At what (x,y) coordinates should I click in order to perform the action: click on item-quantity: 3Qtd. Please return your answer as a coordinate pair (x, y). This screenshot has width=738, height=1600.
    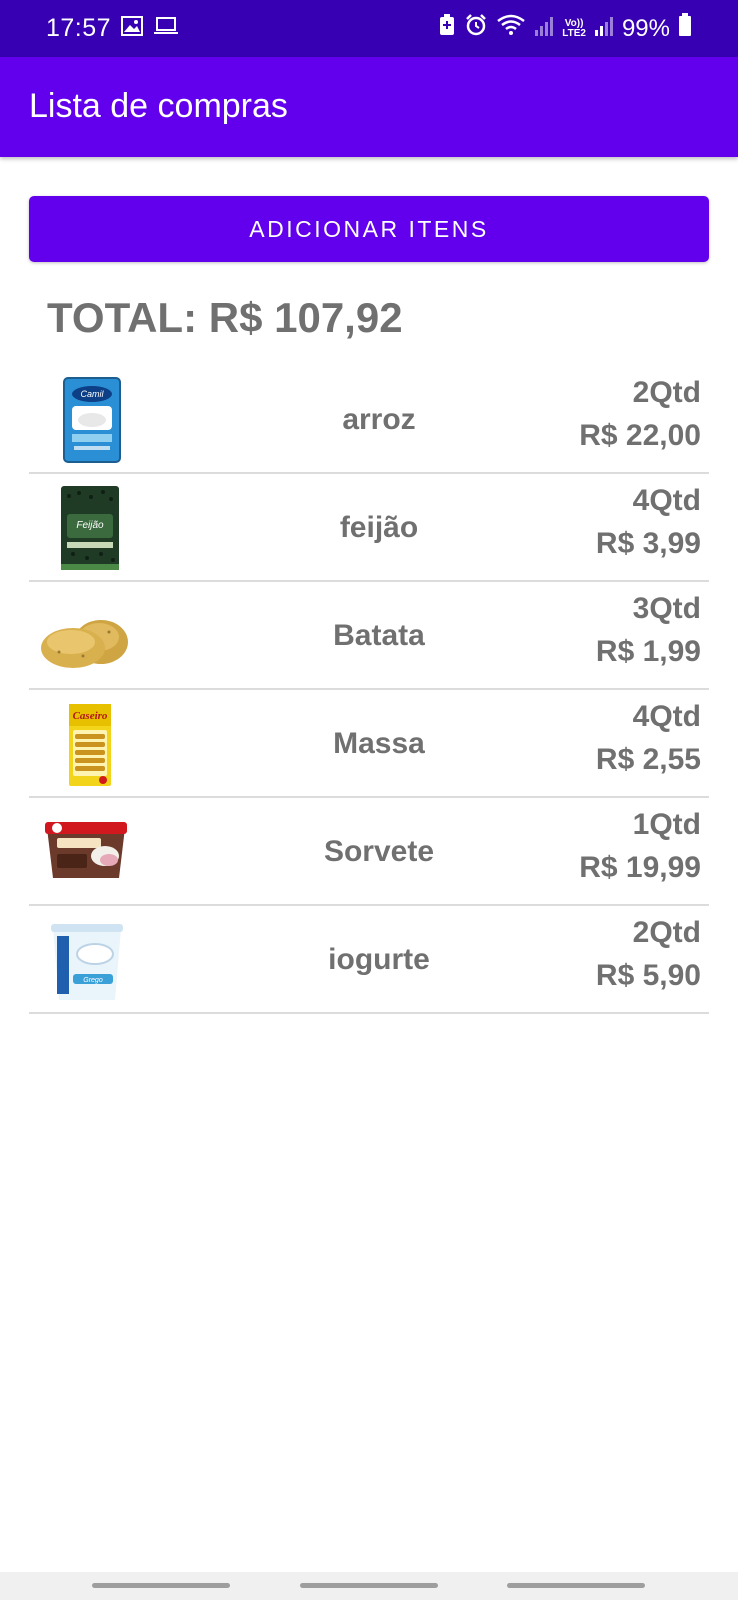
    Looking at the image, I should click on (666, 608).